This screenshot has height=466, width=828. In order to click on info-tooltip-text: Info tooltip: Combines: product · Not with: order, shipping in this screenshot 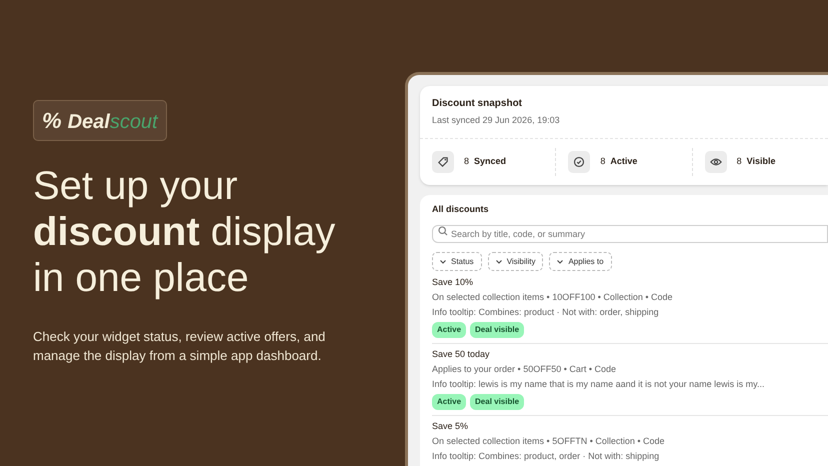, I will do `click(546, 312)`.